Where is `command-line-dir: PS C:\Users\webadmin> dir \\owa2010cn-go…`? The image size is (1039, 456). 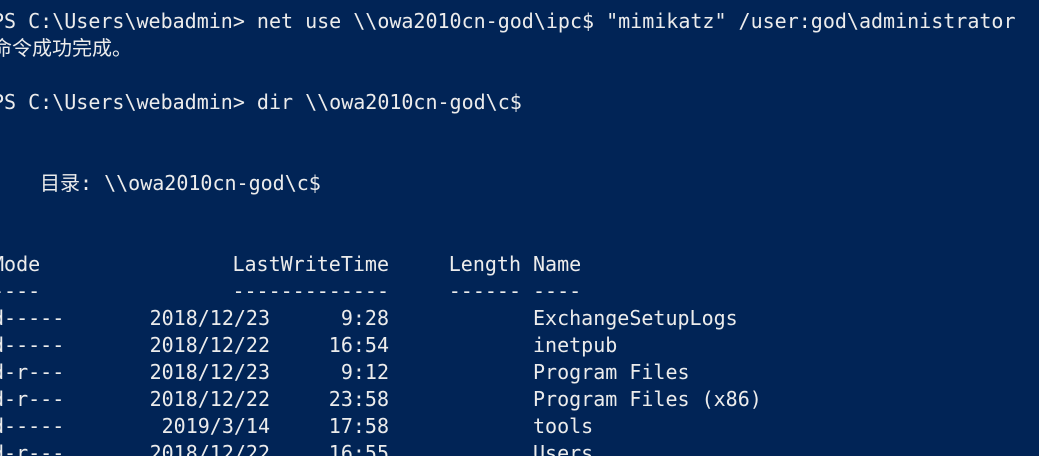
command-line-dir: PS C:\Users\webadmin> dir \\owa2010cn-go… is located at coordinates (261, 102).